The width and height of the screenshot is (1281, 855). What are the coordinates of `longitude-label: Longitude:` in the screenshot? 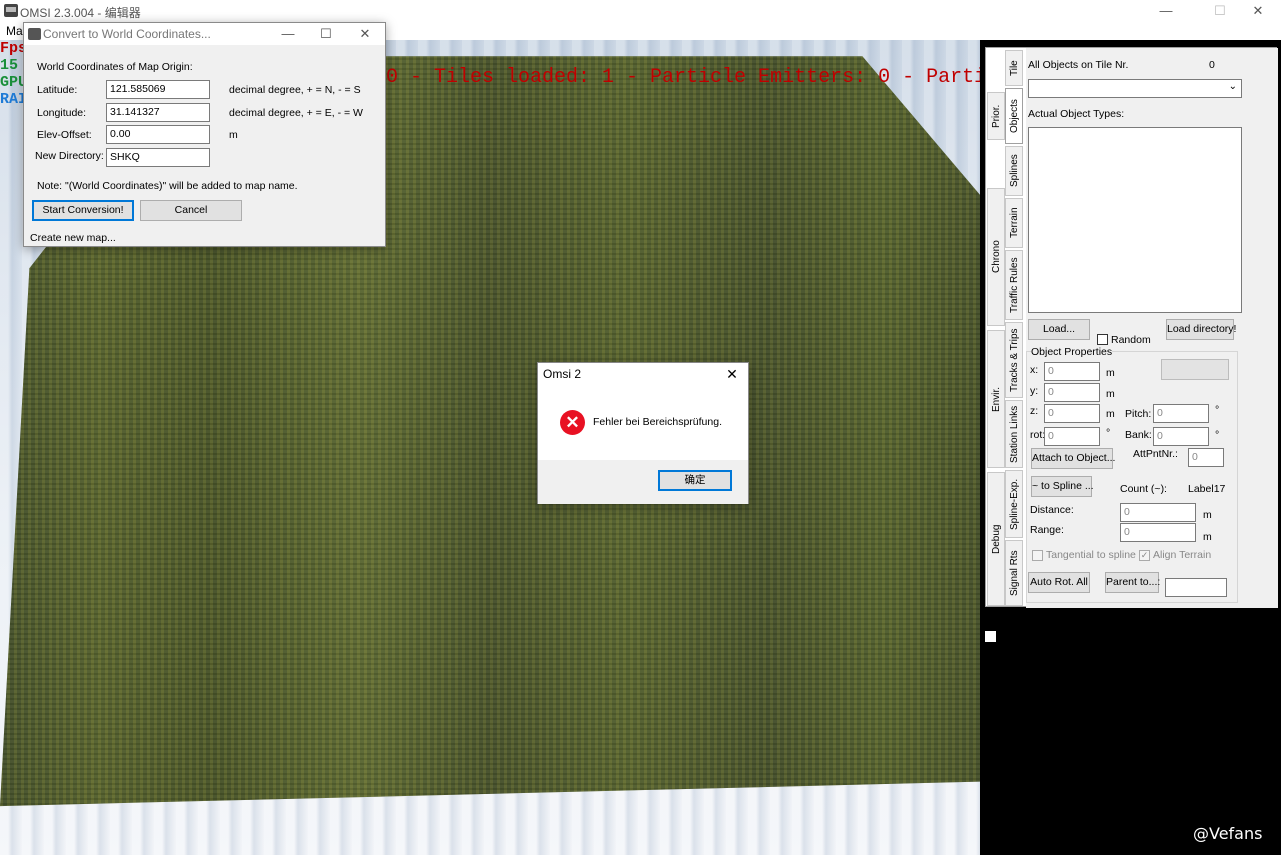 It's located at (62, 113).